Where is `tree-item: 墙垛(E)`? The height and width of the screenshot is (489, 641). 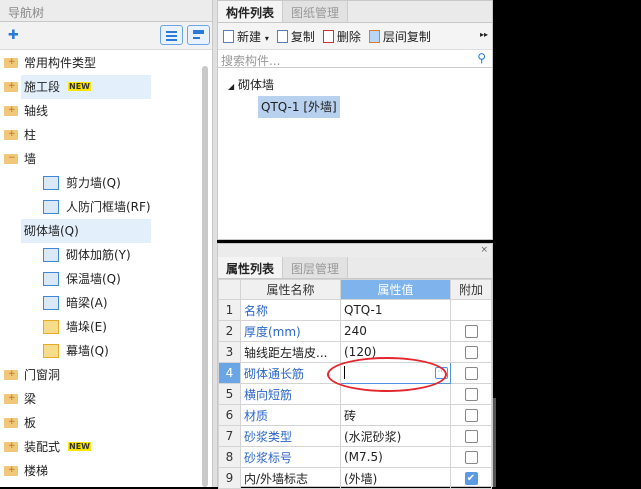
tree-item: 墙垛(E) is located at coordinates (100, 327).